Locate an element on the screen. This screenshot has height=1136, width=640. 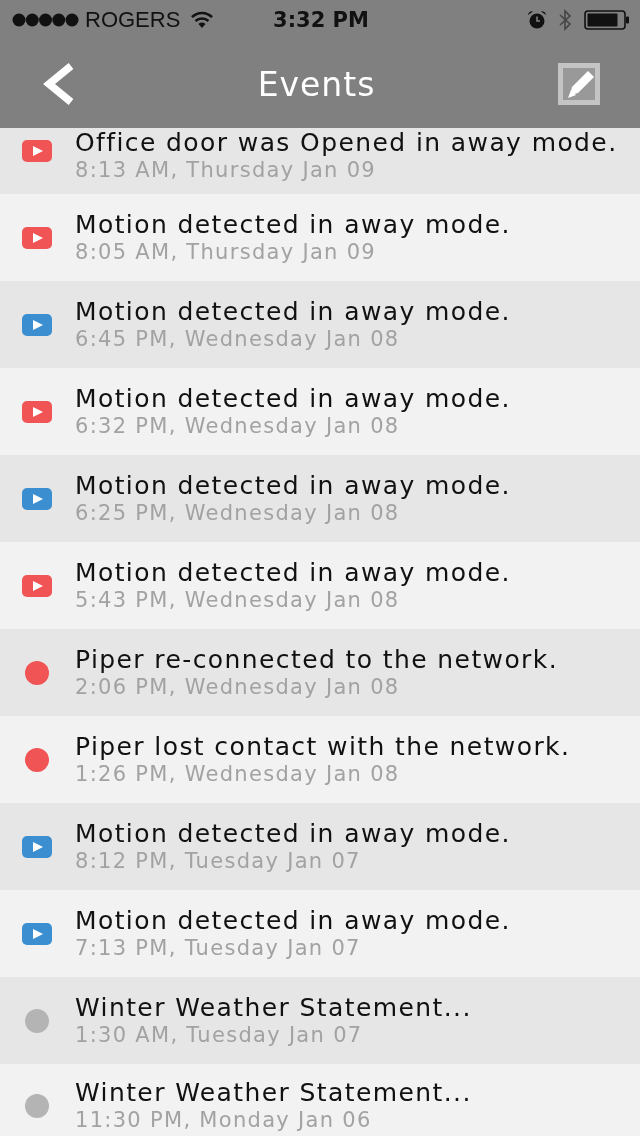
event-title: Office door was Opened in away mode. is located at coordinates (346, 142).